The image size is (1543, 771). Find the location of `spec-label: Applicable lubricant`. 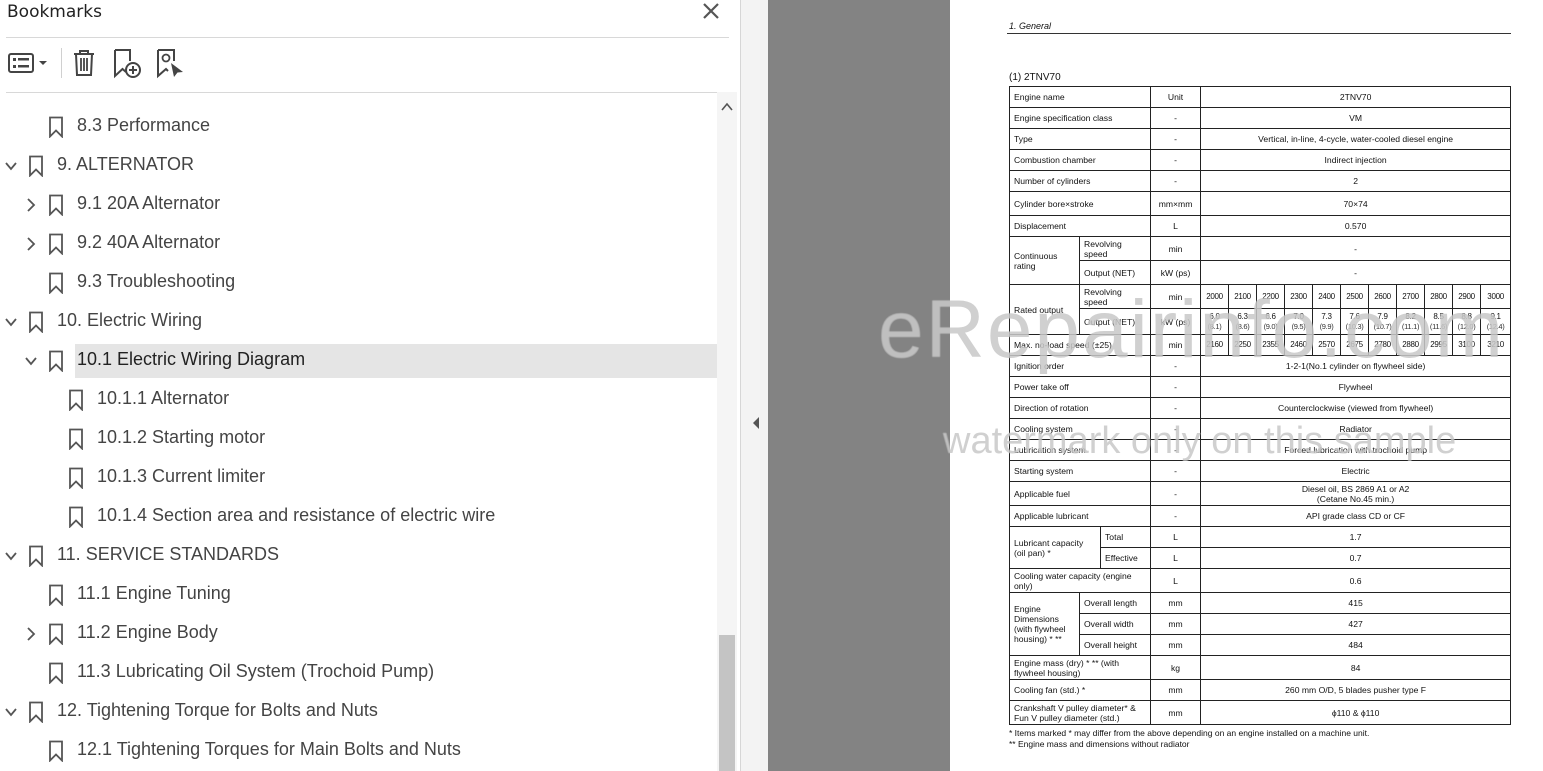

spec-label: Applicable lubricant is located at coordinates (1080, 516).